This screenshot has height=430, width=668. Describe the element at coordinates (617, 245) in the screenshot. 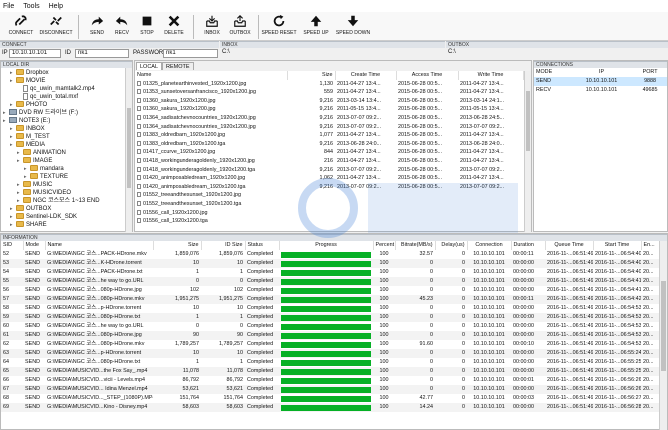

I see `column-header: Start Time` at that location.